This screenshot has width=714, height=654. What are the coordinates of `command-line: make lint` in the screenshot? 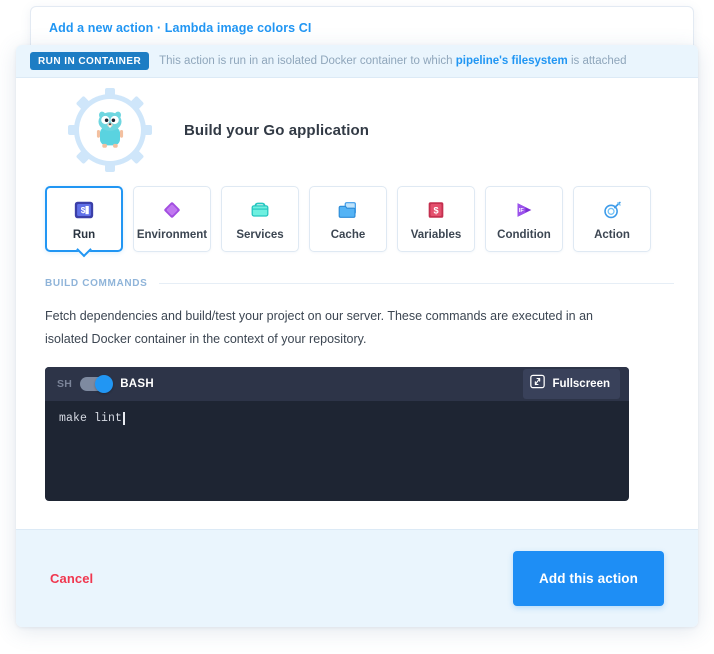 It's located at (337, 419).